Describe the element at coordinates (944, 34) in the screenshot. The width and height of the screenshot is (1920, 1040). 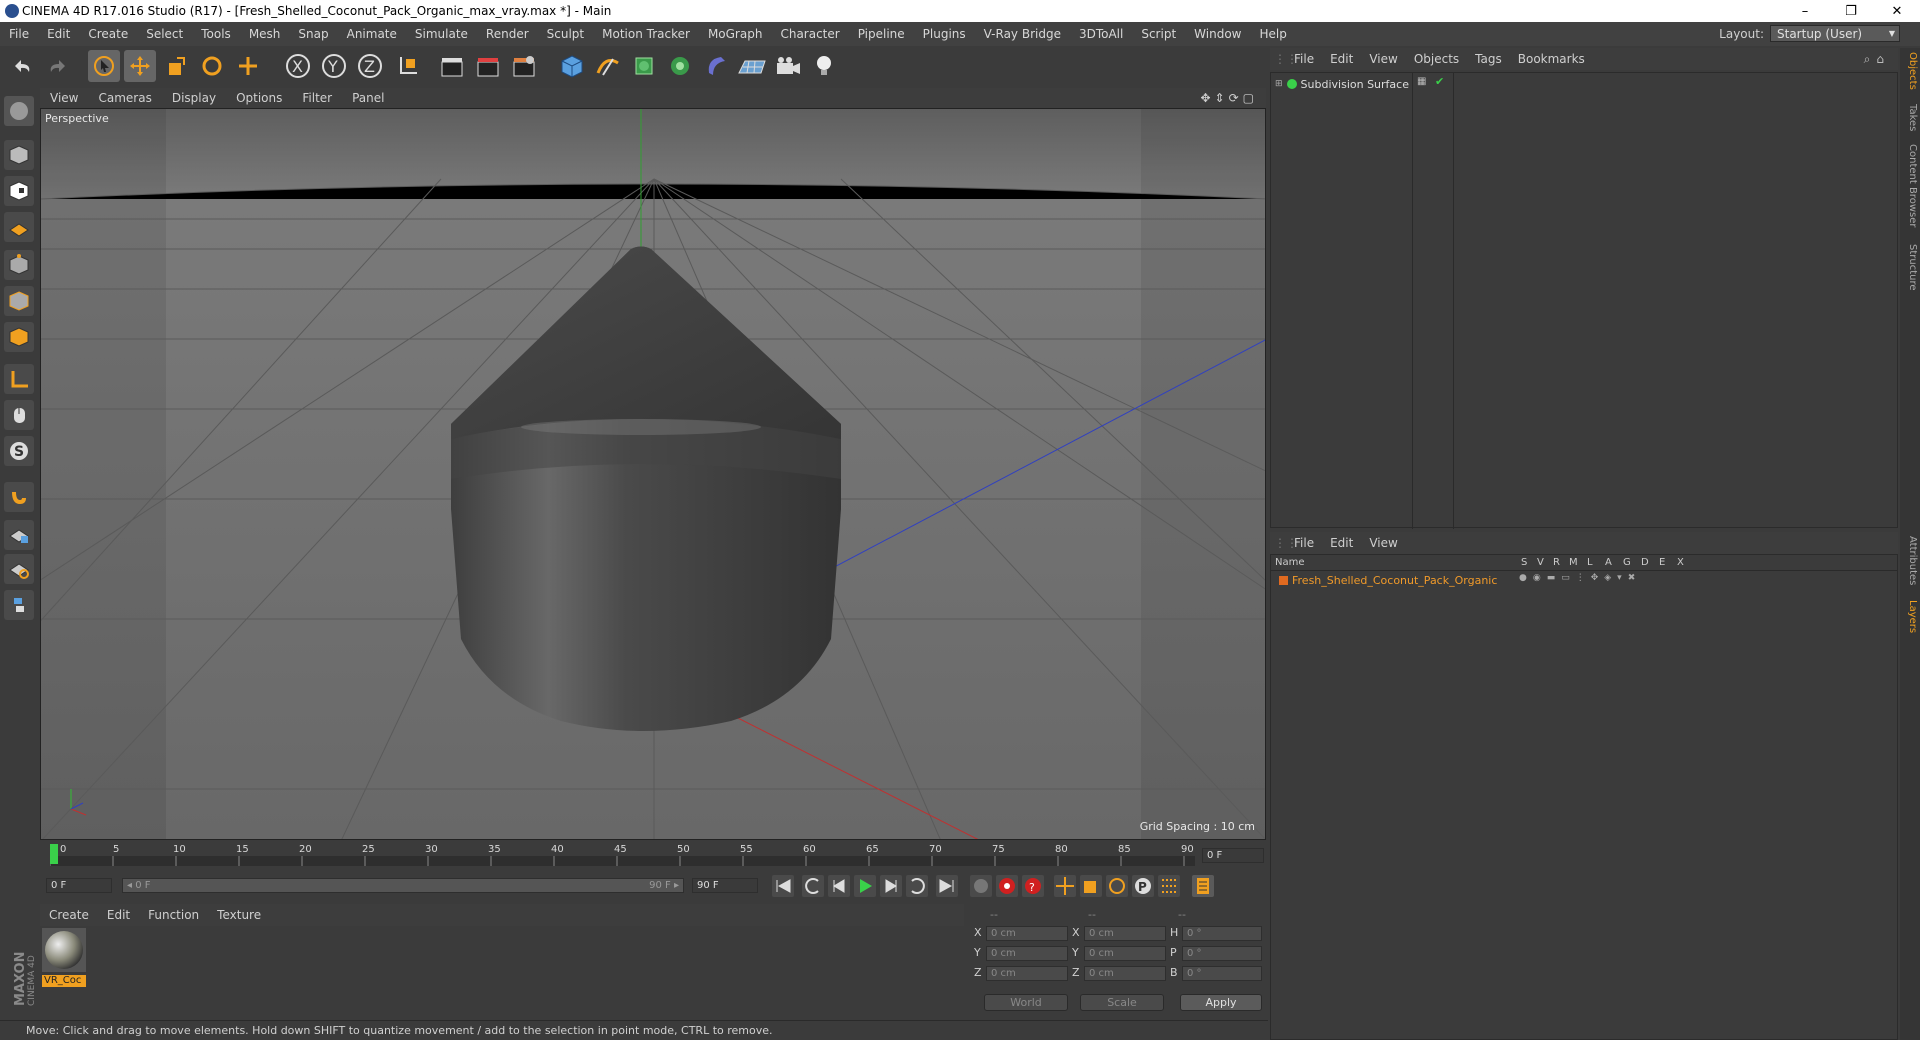
I see `menu-plugins: Plugins` at that location.